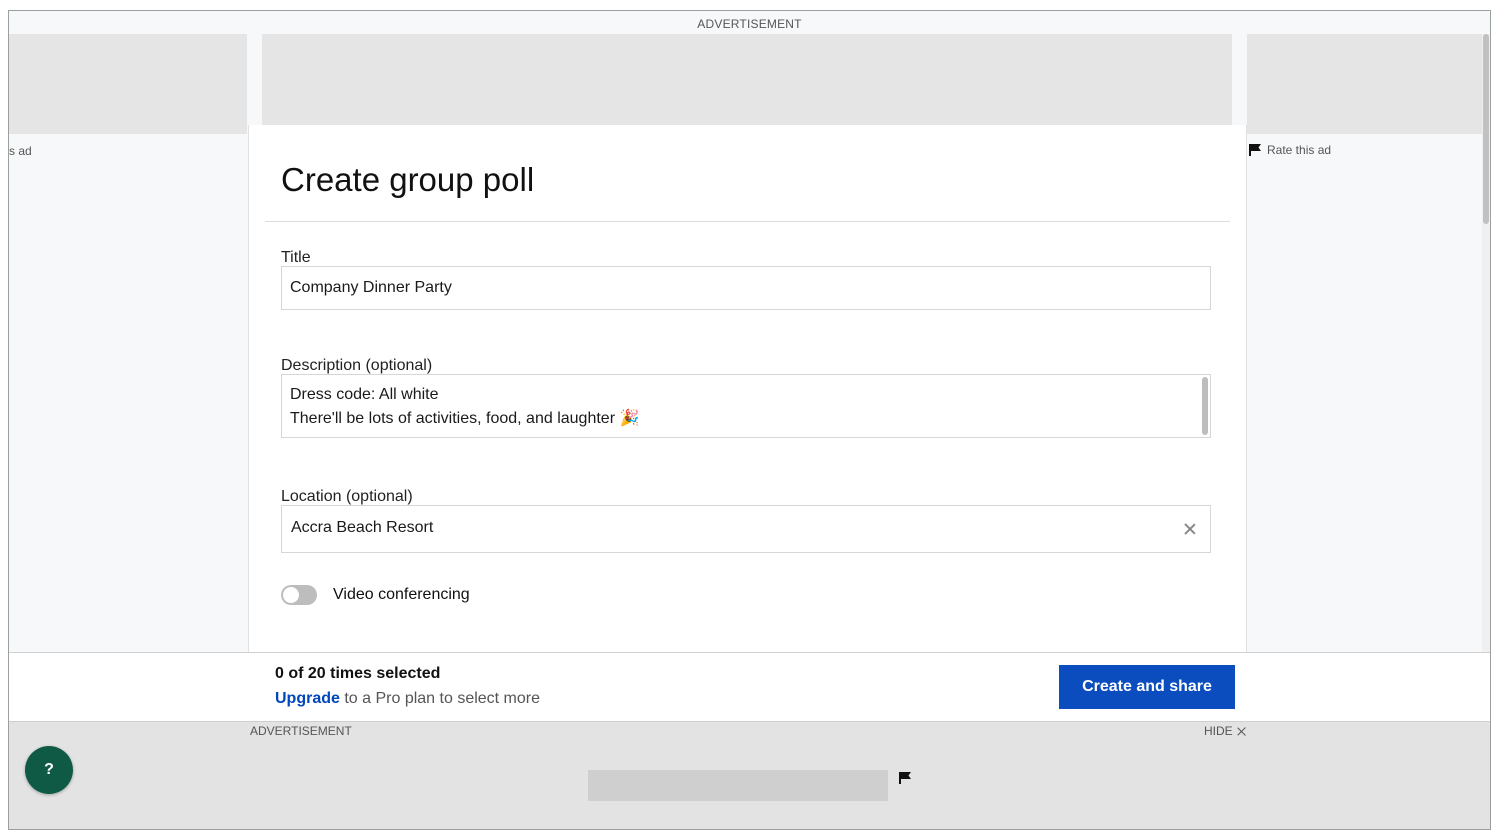 Image resolution: width=1501 pixels, height=838 pixels. What do you see at coordinates (1255, 150) in the screenshot?
I see `flag-icon` at bounding box center [1255, 150].